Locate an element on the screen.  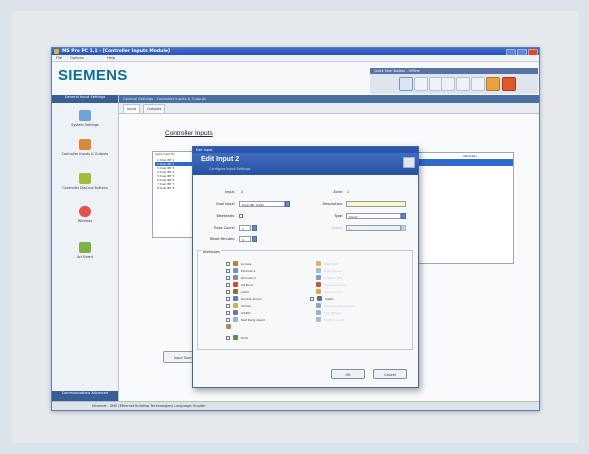
pulse-count-input: 1 is located at coordinates (245, 228).